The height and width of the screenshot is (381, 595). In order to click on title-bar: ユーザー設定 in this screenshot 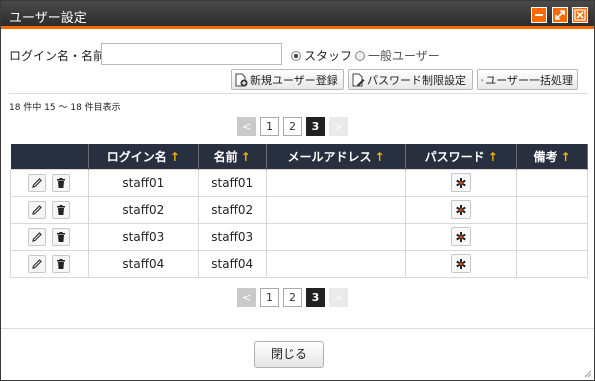, I will do `click(297, 15)`.